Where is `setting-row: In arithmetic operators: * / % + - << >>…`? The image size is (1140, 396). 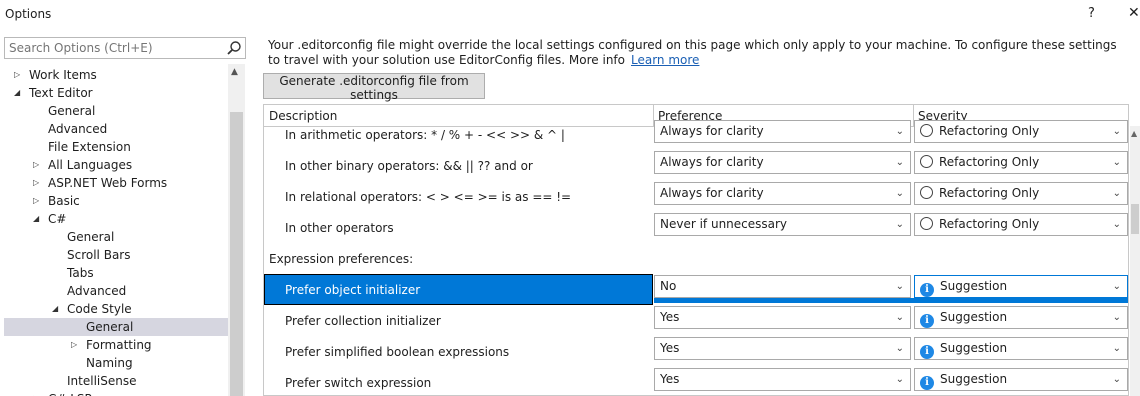
setting-row: In arithmetic operators: * / % + - << >>… is located at coordinates (696, 134).